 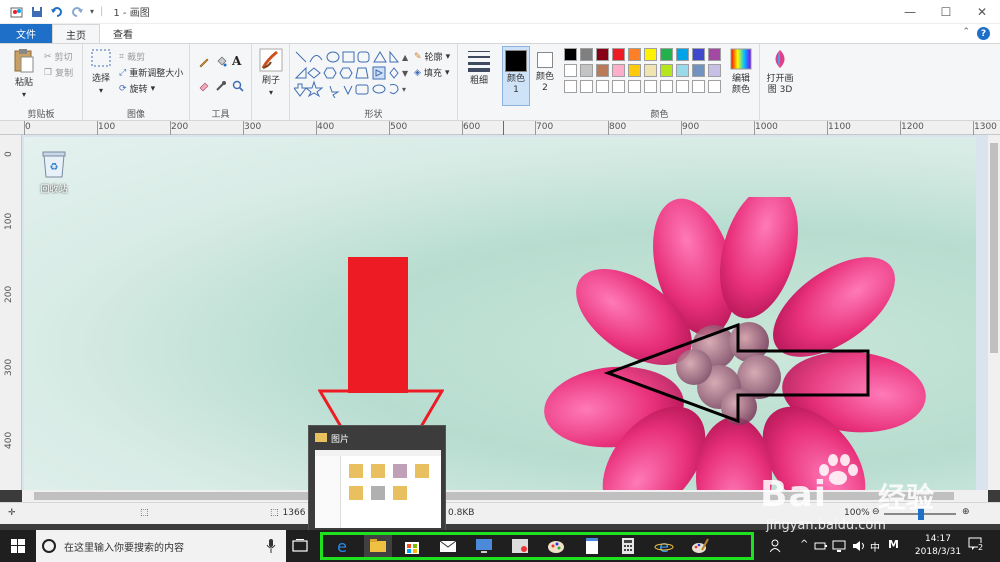 I want to click on fill-button: ◈ 填充 ▾, so click(x=432, y=73).